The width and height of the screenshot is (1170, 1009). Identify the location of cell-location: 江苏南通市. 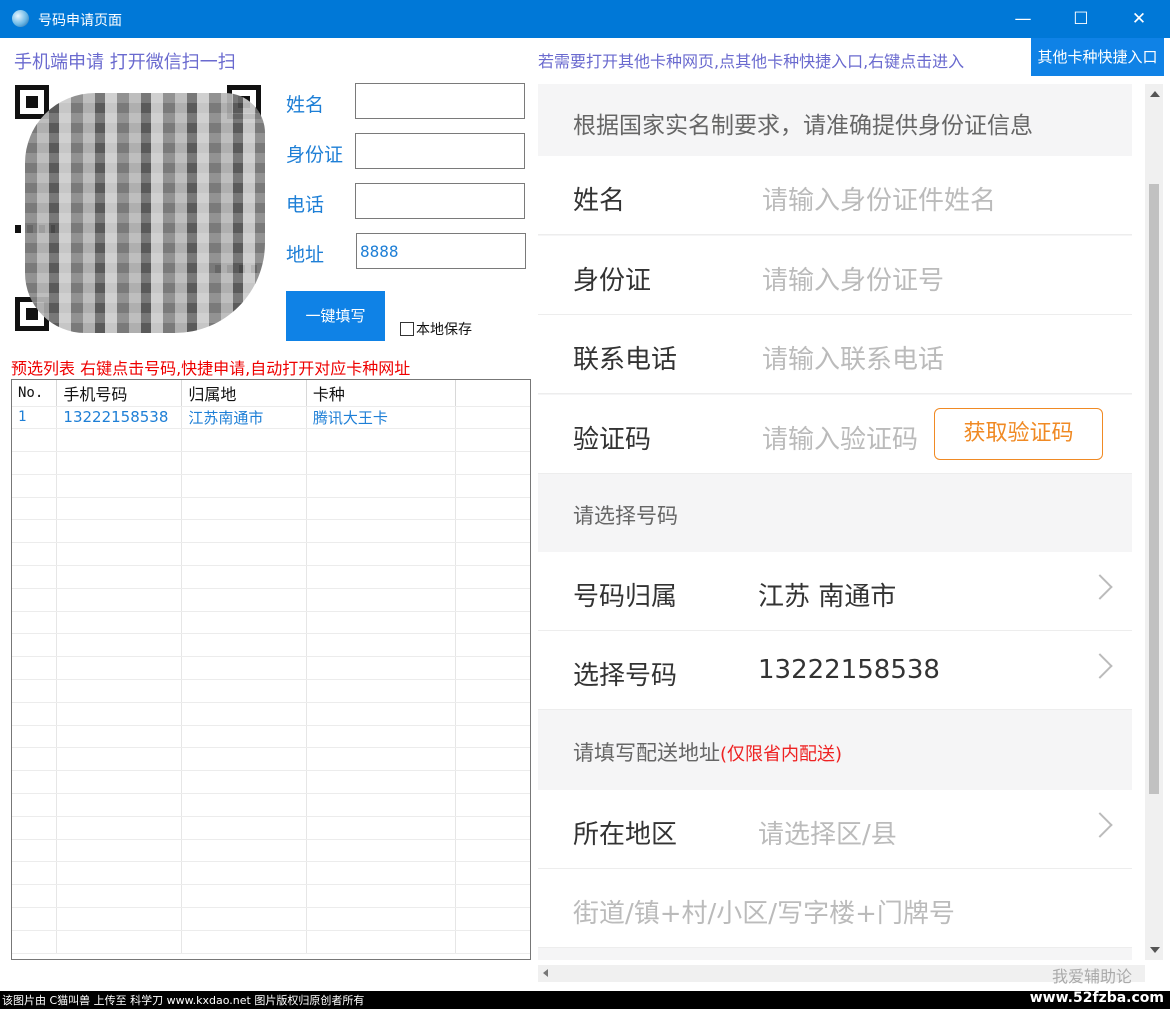
(244, 418).